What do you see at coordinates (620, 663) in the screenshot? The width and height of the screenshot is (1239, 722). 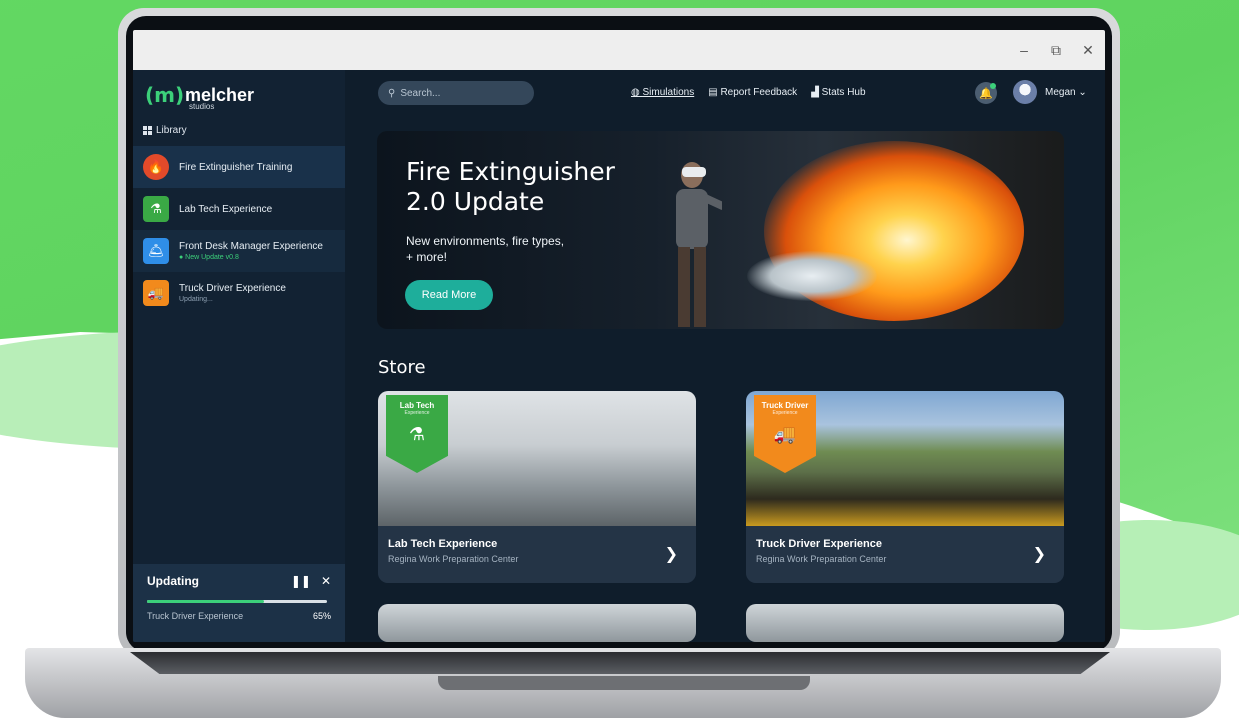 I see `laptop-keyboard-edge` at bounding box center [620, 663].